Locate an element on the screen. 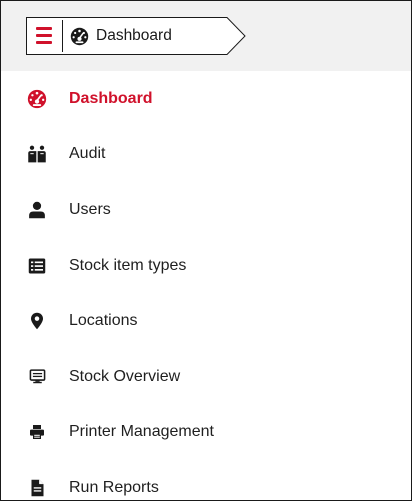 This screenshot has height=501, width=412. dashboard-icon-wrap is located at coordinates (37, 99).